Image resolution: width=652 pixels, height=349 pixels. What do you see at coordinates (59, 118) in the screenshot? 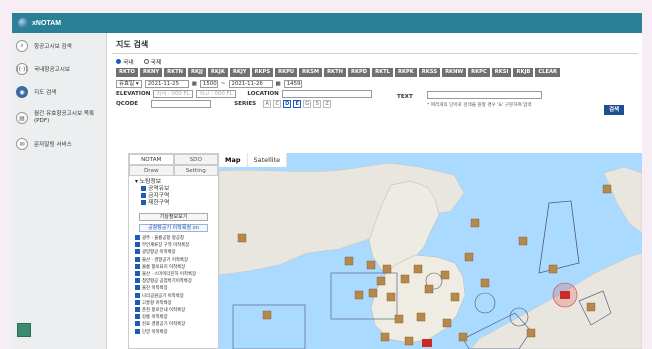
I see `sidebar-item-monthly-pdf: ▤ 월간 유효항공고시보 목록(PDF)` at bounding box center [59, 118].